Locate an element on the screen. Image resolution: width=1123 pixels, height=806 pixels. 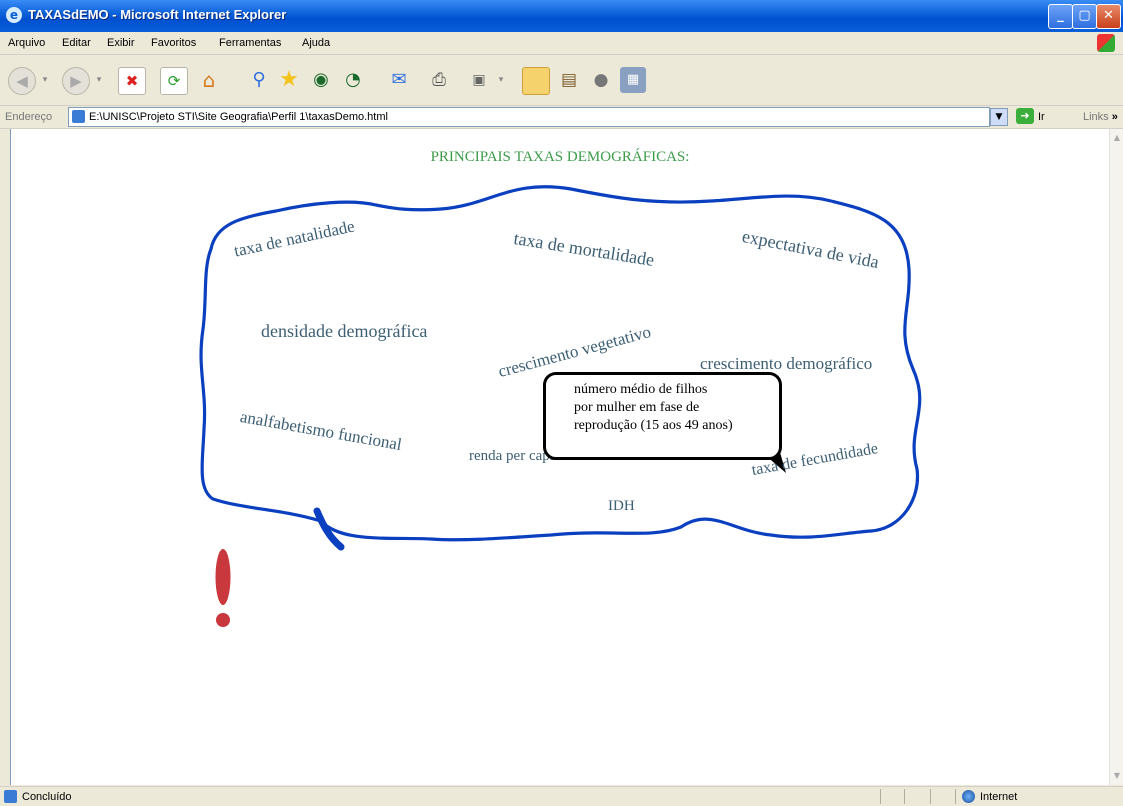
history-icon: ◔ is located at coordinates (353, 80).